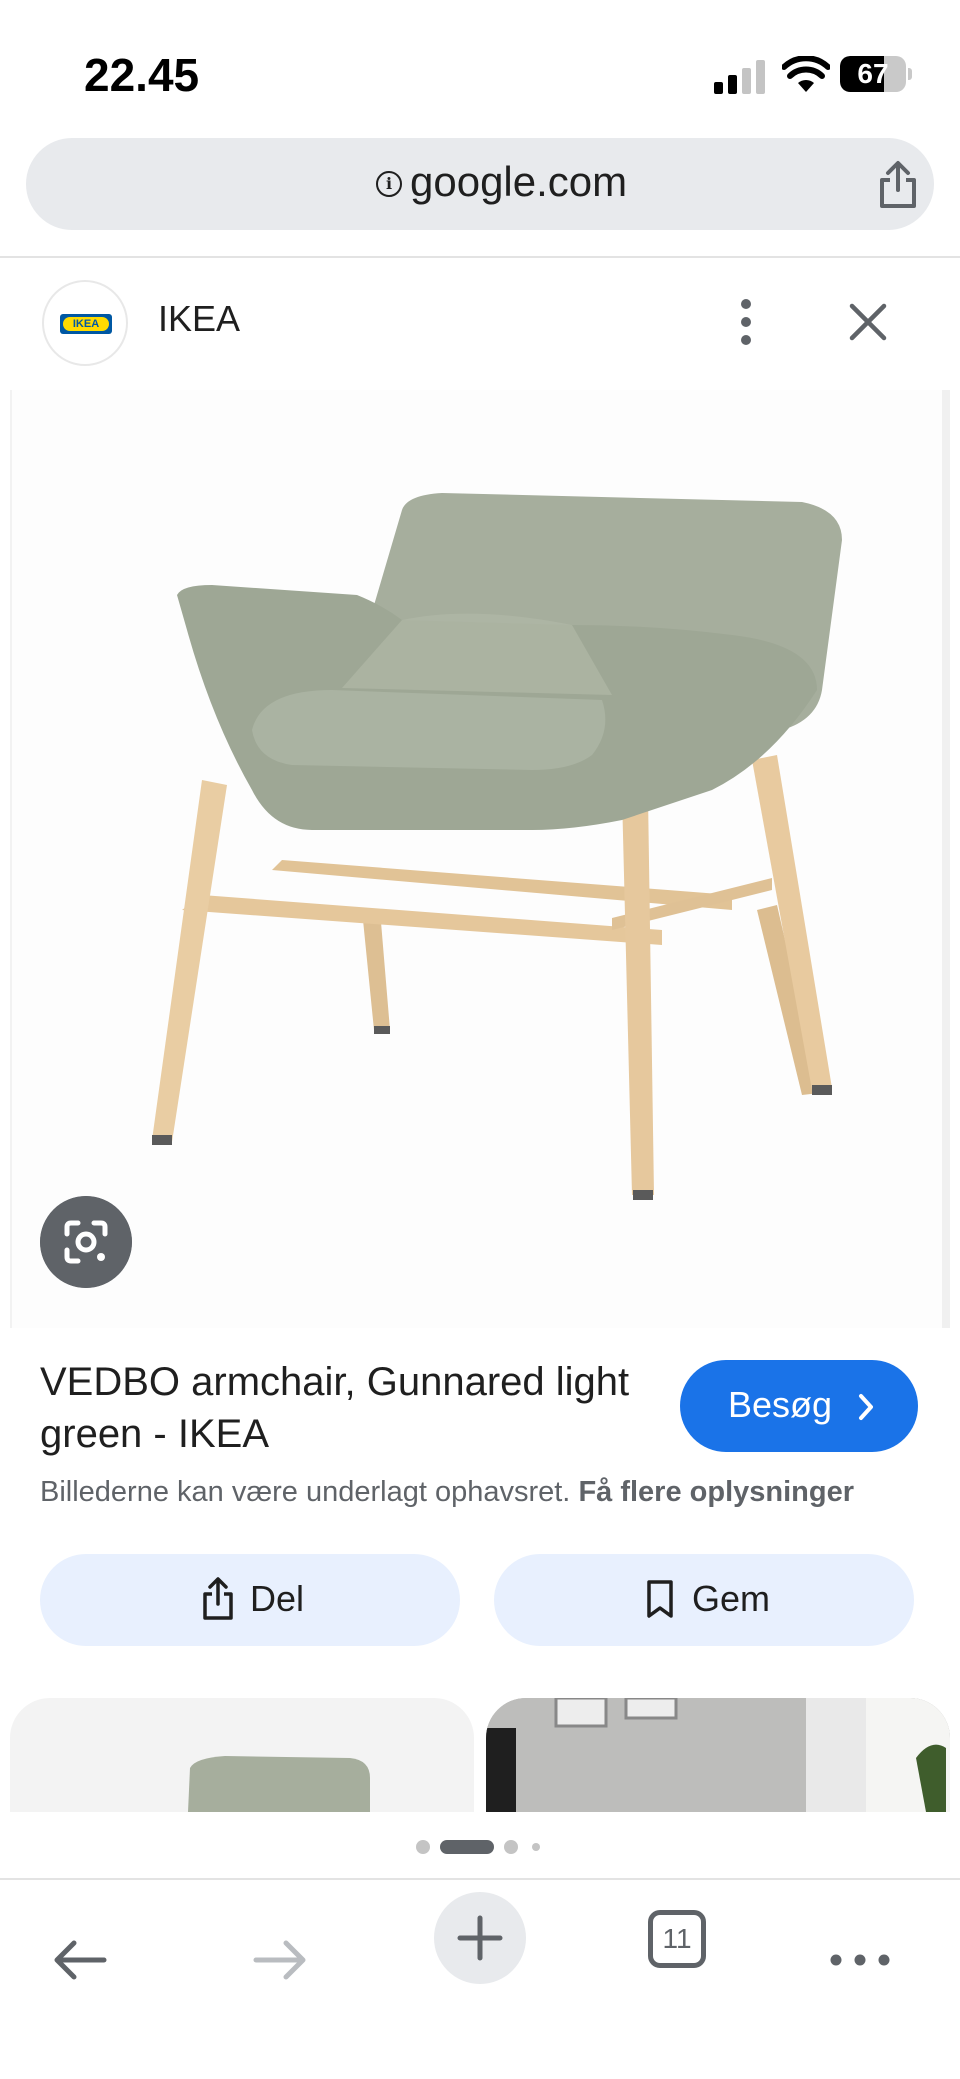  I want to click on wifi-icon, so click(806, 74).